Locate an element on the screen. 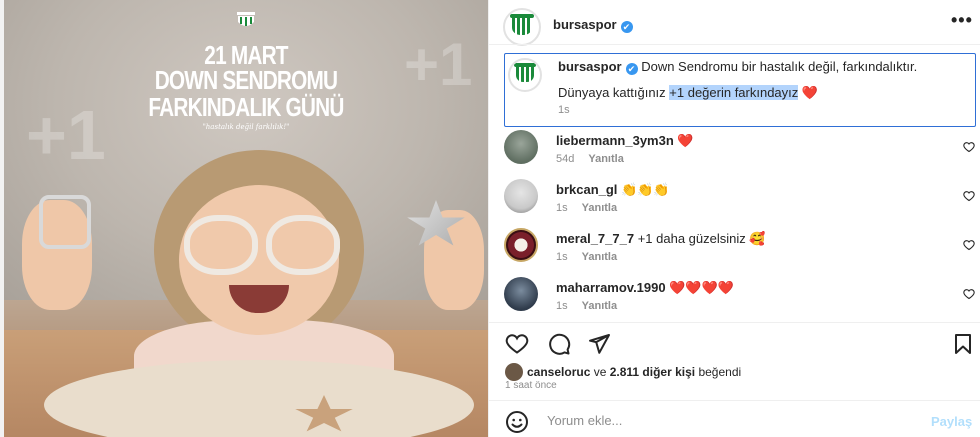 This screenshot has width=980, height=437. more-options-icon: ••• is located at coordinates (962, 20).